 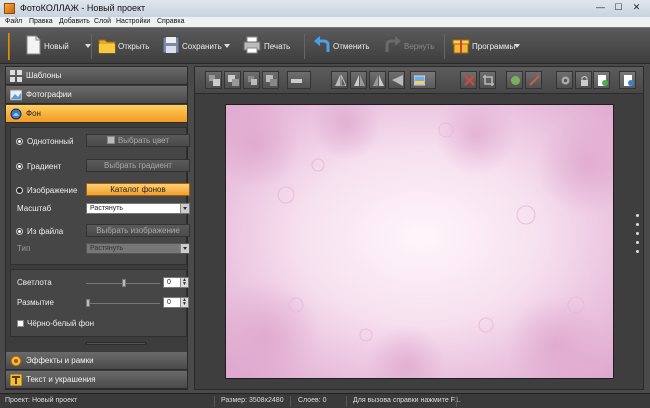 What do you see at coordinates (16, 114) in the screenshot?
I see `background-fill-icon` at bounding box center [16, 114].